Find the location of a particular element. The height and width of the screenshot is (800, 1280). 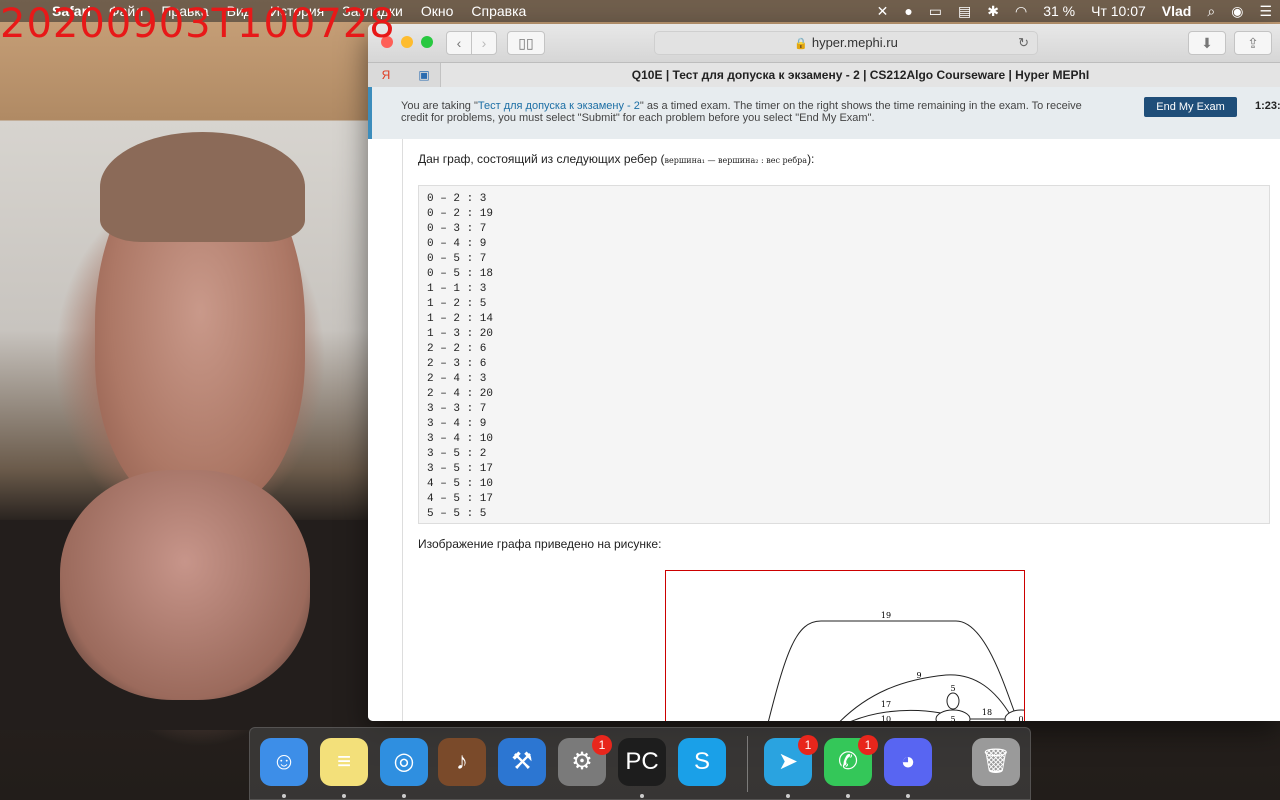

lock-icon: 🔒 is located at coordinates (801, 44).